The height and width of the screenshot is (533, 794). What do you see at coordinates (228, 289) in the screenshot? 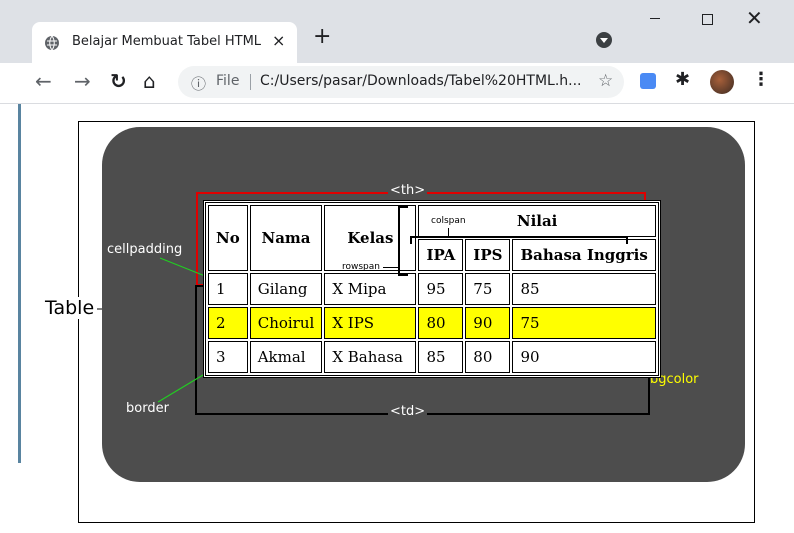
I see `cell-no: 1` at bounding box center [228, 289].